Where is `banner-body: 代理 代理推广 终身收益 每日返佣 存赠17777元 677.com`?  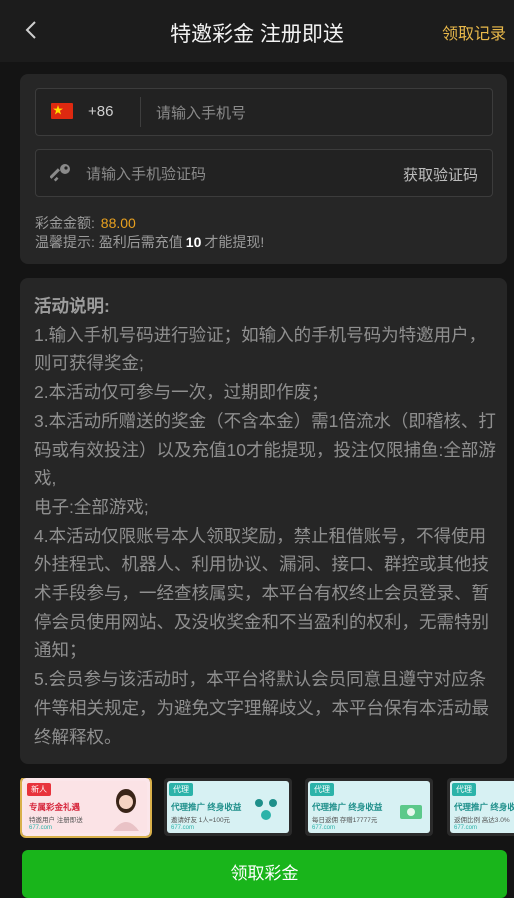 banner-body: 代理 代理推广 终身收益 每日返佣 存赠17777元 677.com is located at coordinates (369, 807).